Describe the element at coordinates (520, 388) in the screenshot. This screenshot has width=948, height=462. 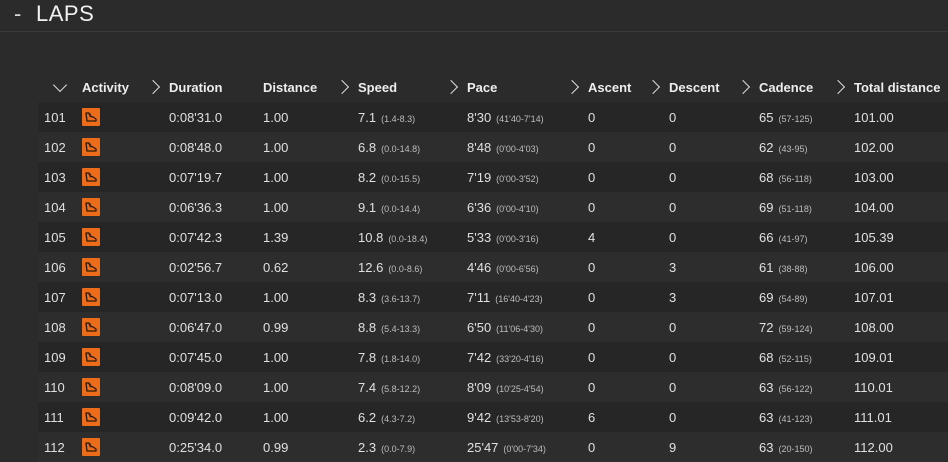
I see `pace-range: (10'25-4'54)` at that location.